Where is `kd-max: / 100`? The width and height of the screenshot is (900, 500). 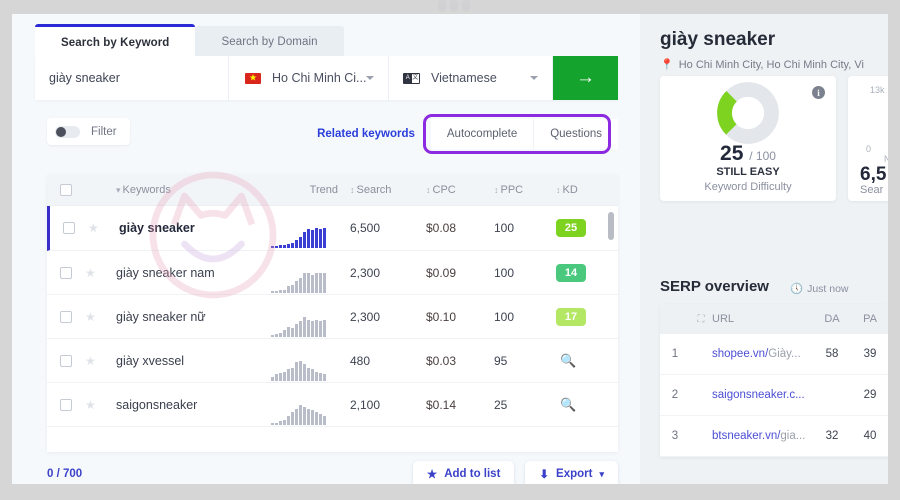 kd-max: / 100 is located at coordinates (762, 156).